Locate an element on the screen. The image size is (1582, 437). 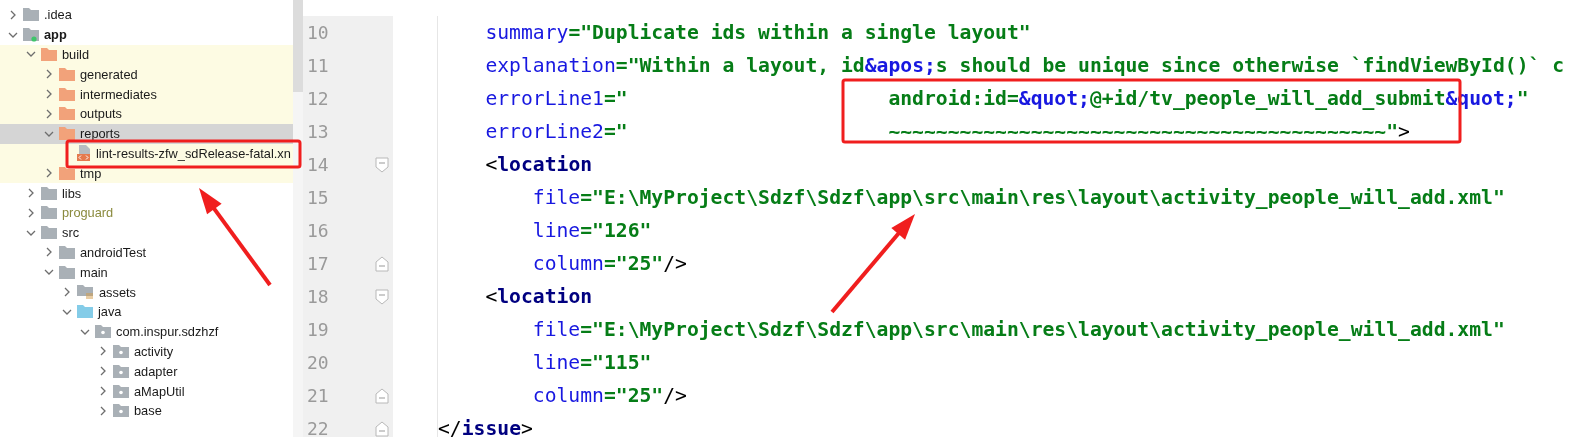
line-number: 21 is located at coordinates (318, 395).